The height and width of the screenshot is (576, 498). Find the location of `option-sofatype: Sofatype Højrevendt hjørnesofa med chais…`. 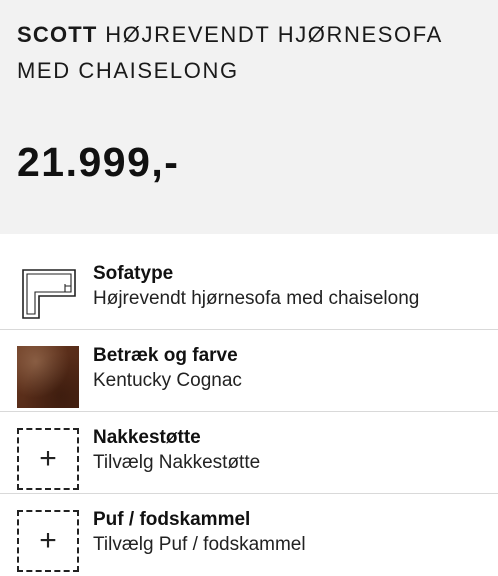

option-sofatype: Sofatype Højrevendt hjørnesofa med chais… is located at coordinates (249, 289).